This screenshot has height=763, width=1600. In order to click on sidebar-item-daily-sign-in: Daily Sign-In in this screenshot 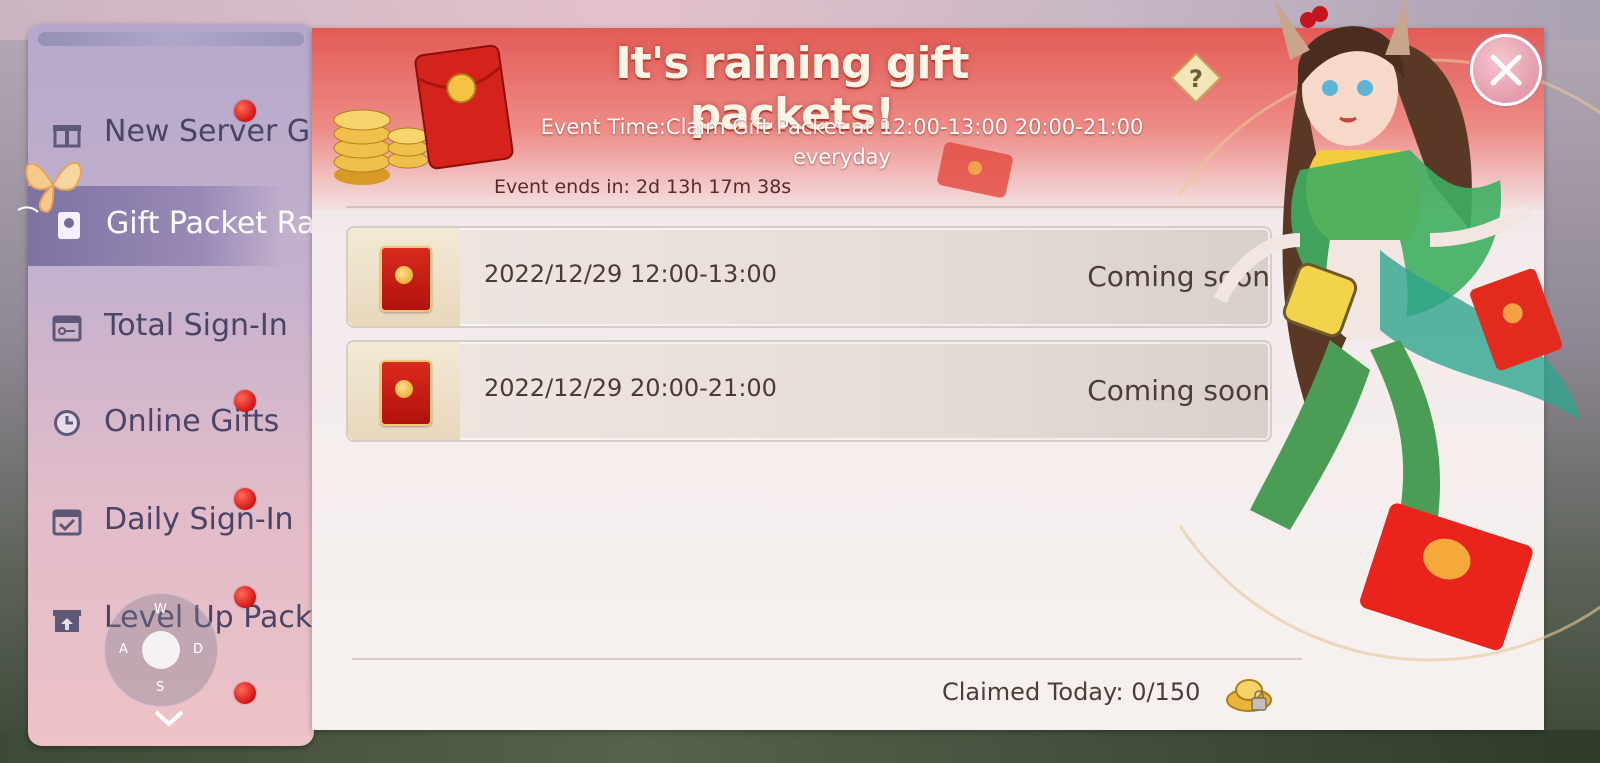, I will do `click(171, 522)`.